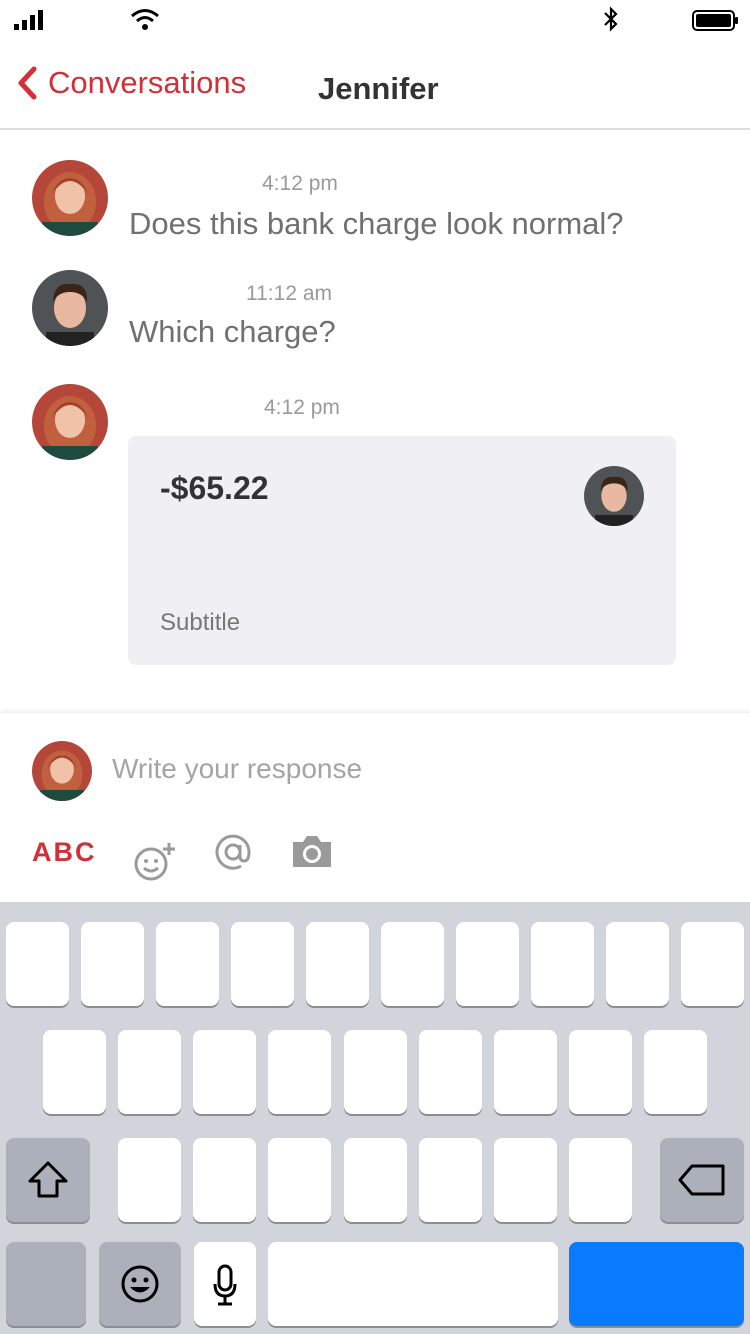 The height and width of the screenshot is (1334, 750). I want to click on mention-icon, so click(233, 852).